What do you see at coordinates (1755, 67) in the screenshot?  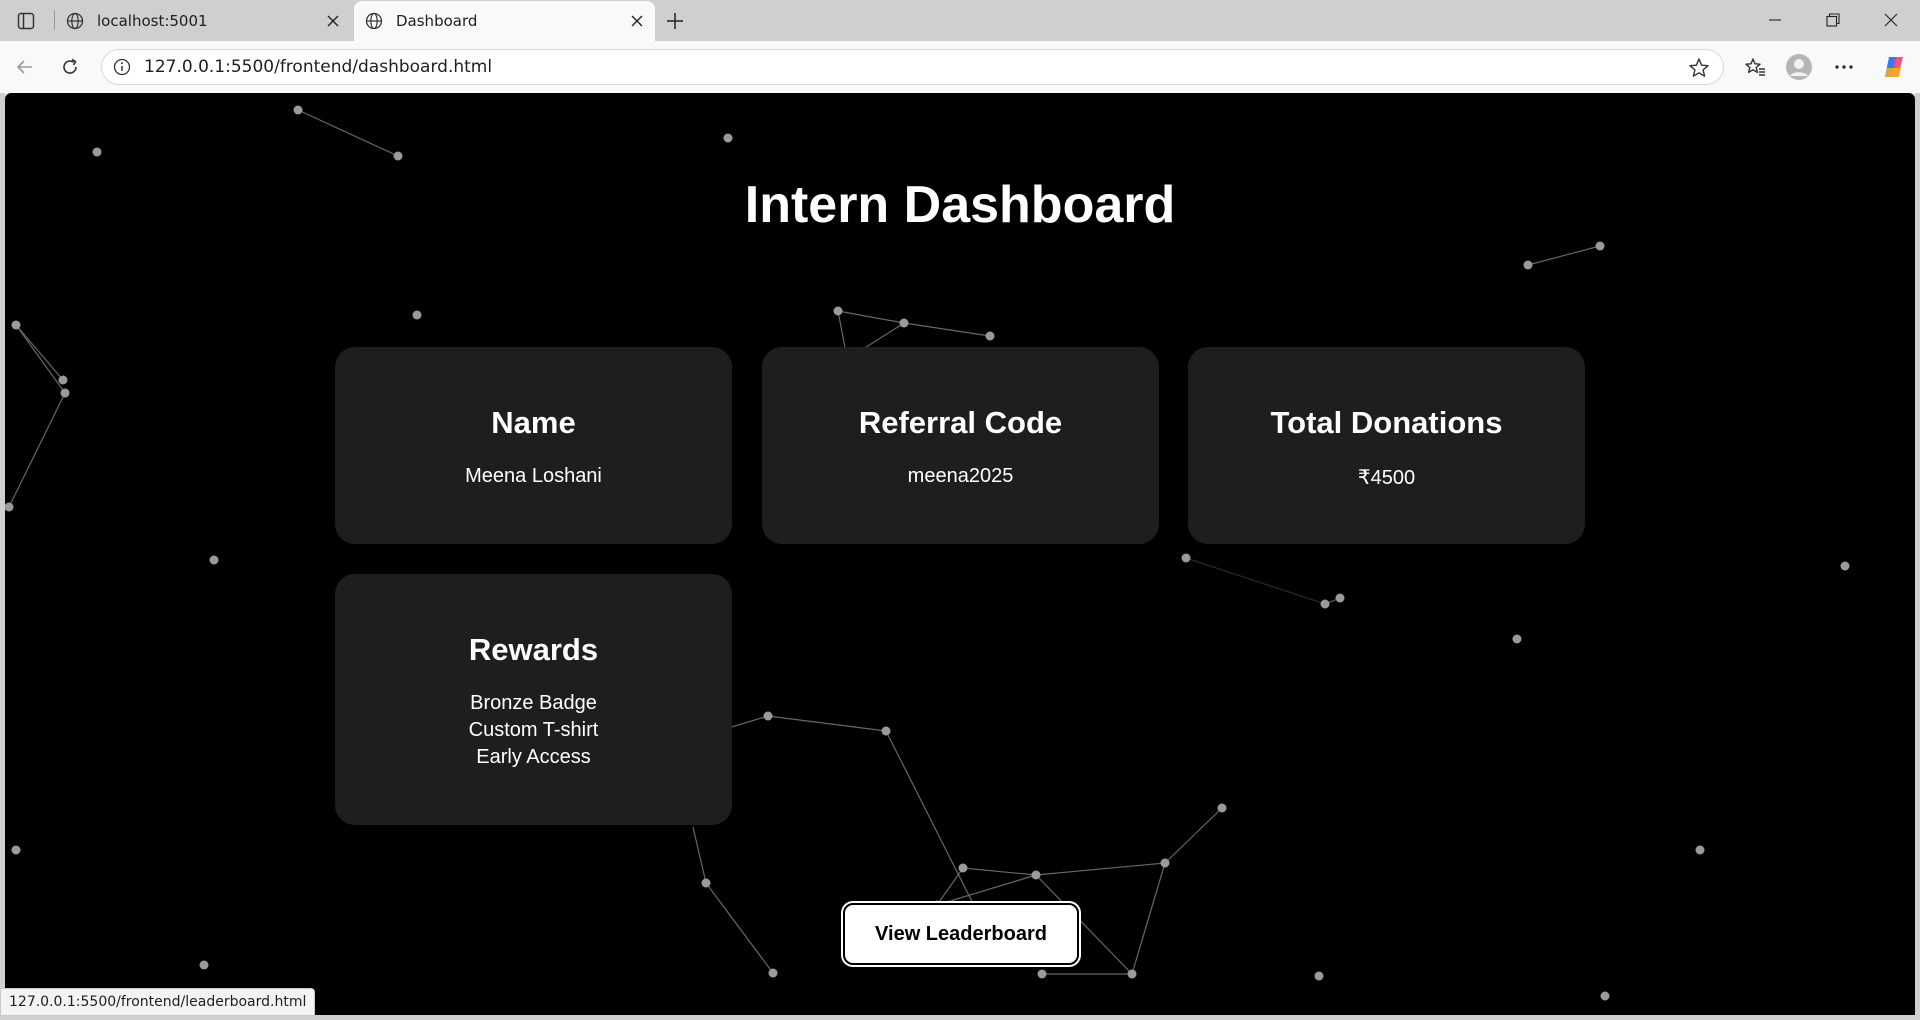 I see `favorites-icon` at bounding box center [1755, 67].